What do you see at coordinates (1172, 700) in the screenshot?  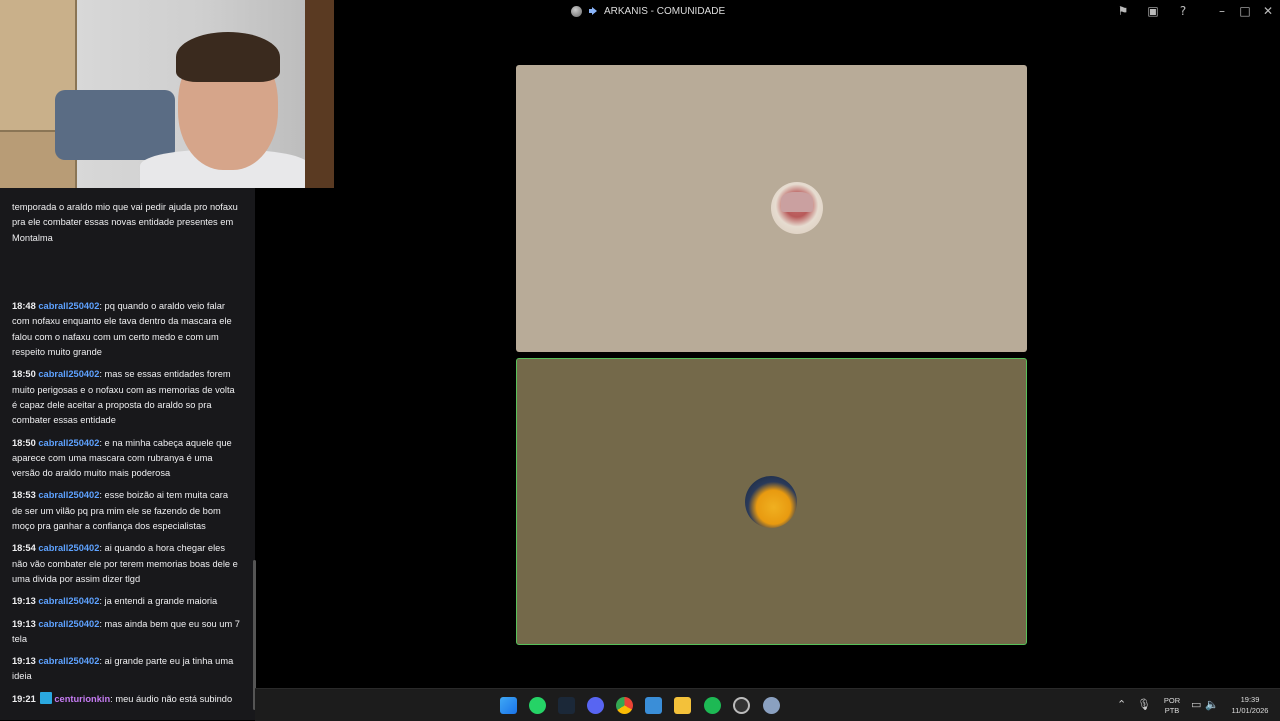 I see `language-code: POR` at bounding box center [1172, 700].